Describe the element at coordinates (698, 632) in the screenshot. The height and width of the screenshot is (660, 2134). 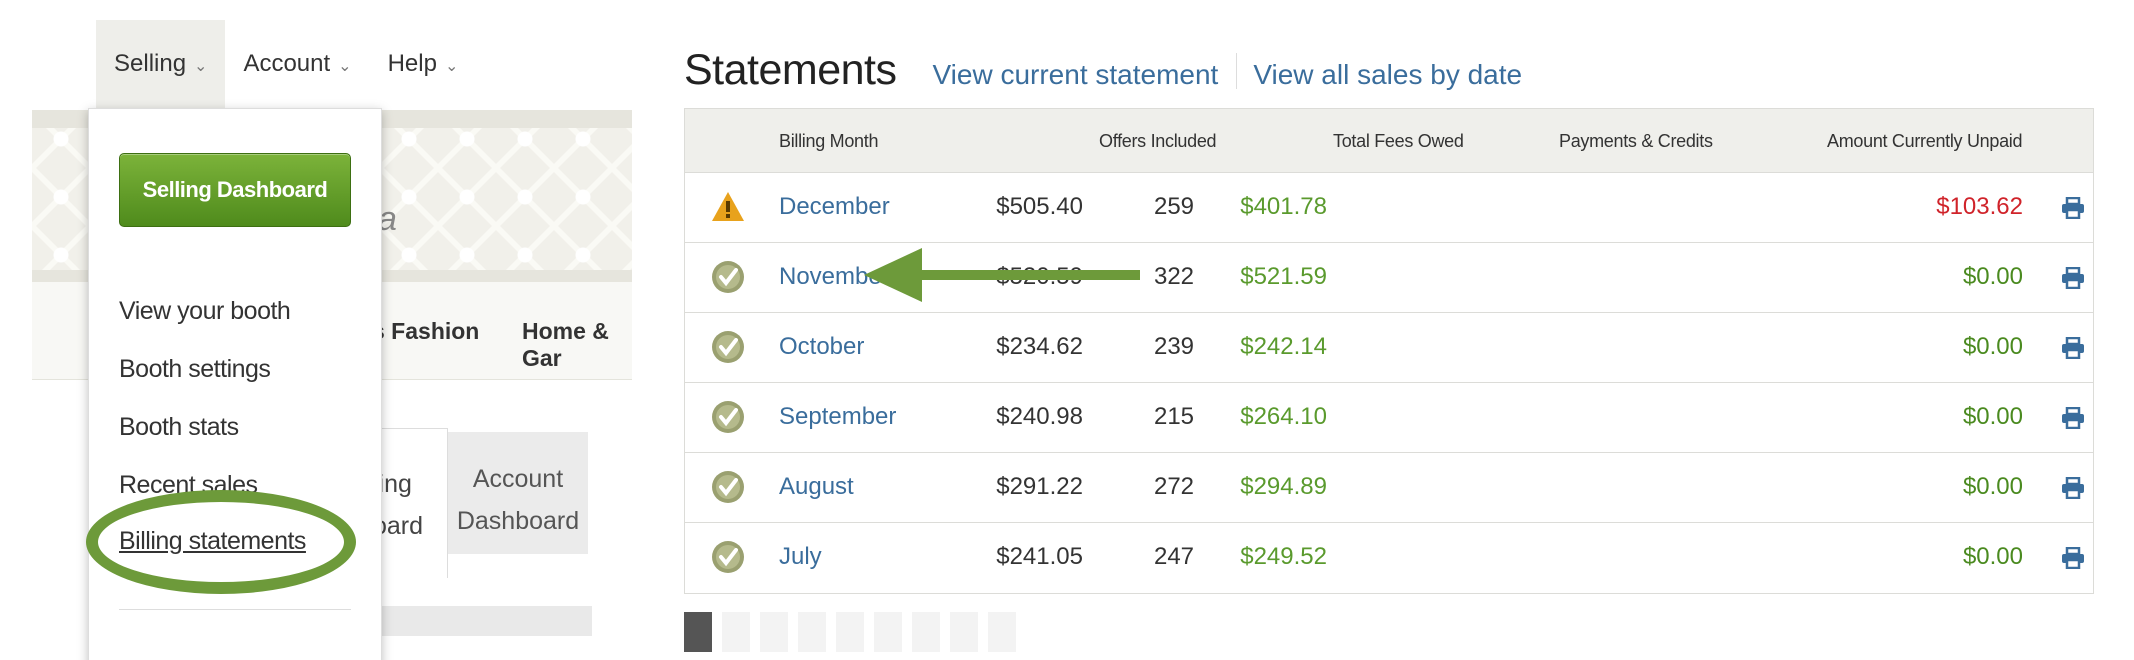
I see `page-current` at that location.